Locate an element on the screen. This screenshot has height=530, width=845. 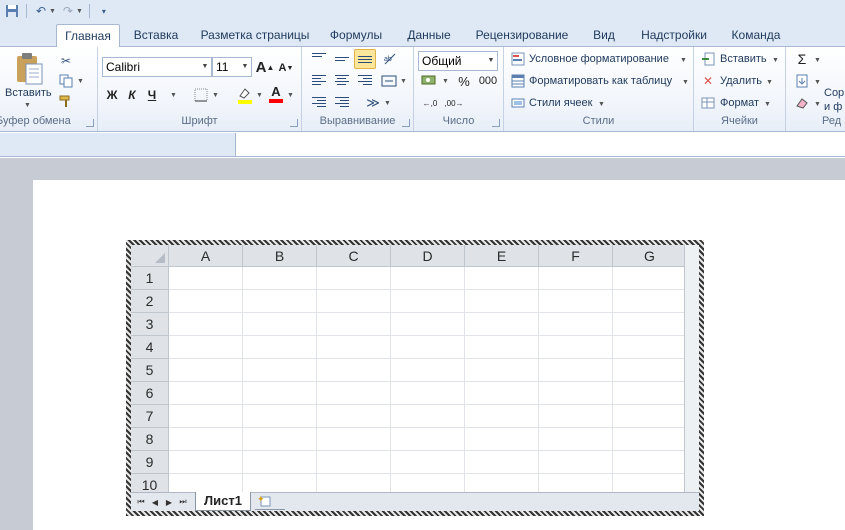
paste-dropdown-icon: ▼ is located at coordinates (27, 105).